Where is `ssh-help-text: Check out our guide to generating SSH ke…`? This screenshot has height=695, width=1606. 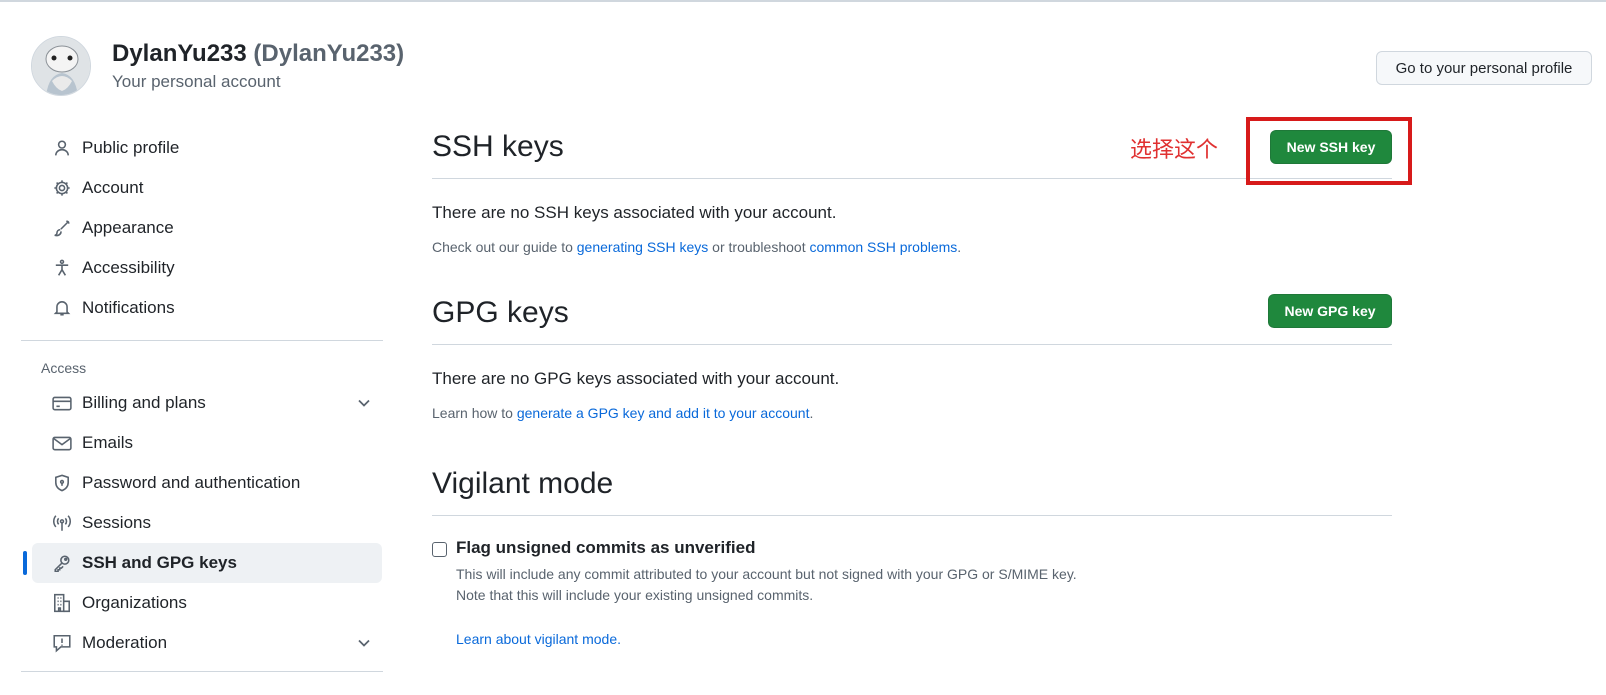
ssh-help-text: Check out our guide to generating SSH ke… is located at coordinates (912, 247).